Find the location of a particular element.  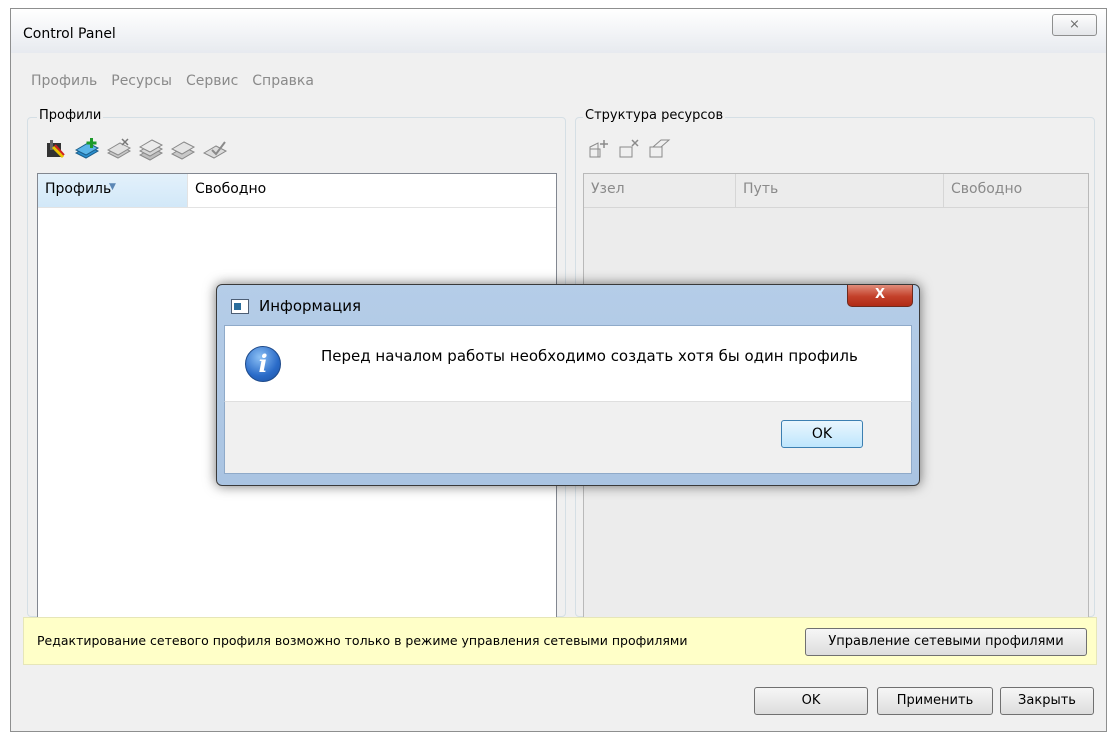

column-header-path: Путь is located at coordinates (840, 190).